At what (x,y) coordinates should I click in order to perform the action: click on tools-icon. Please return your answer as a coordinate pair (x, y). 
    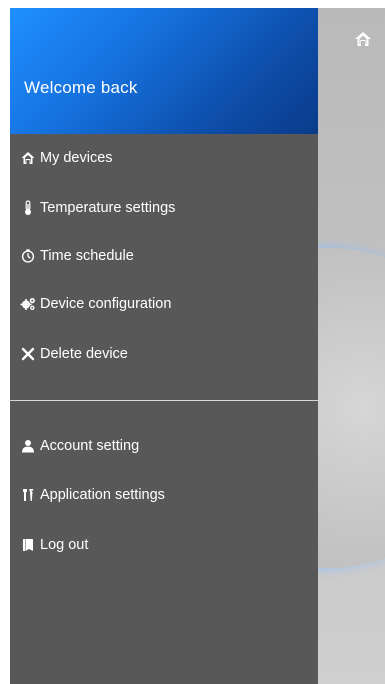
    Looking at the image, I should click on (28, 495).